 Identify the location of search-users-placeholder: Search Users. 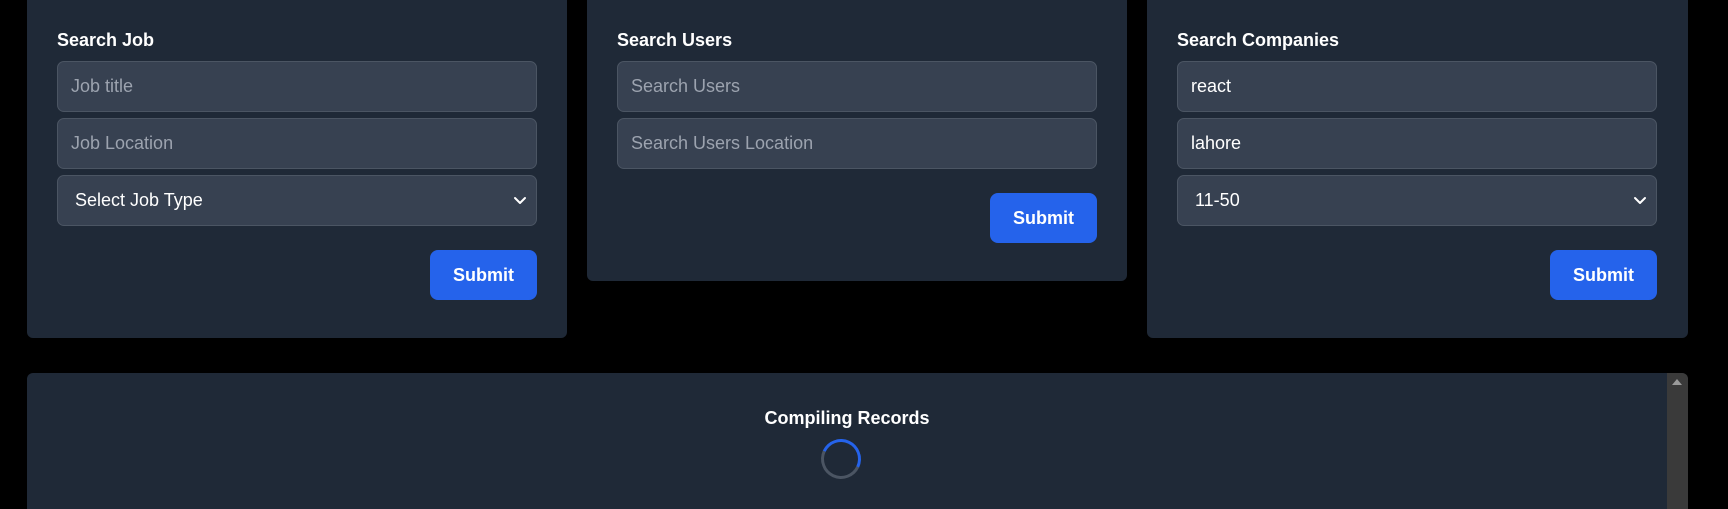
(686, 86).